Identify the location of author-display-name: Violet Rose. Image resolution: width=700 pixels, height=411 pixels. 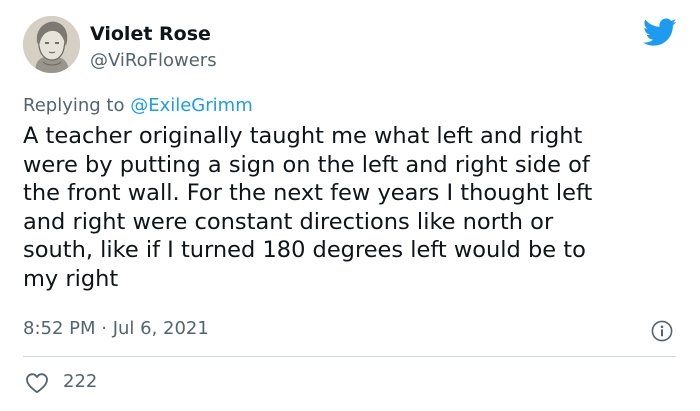
(150, 34).